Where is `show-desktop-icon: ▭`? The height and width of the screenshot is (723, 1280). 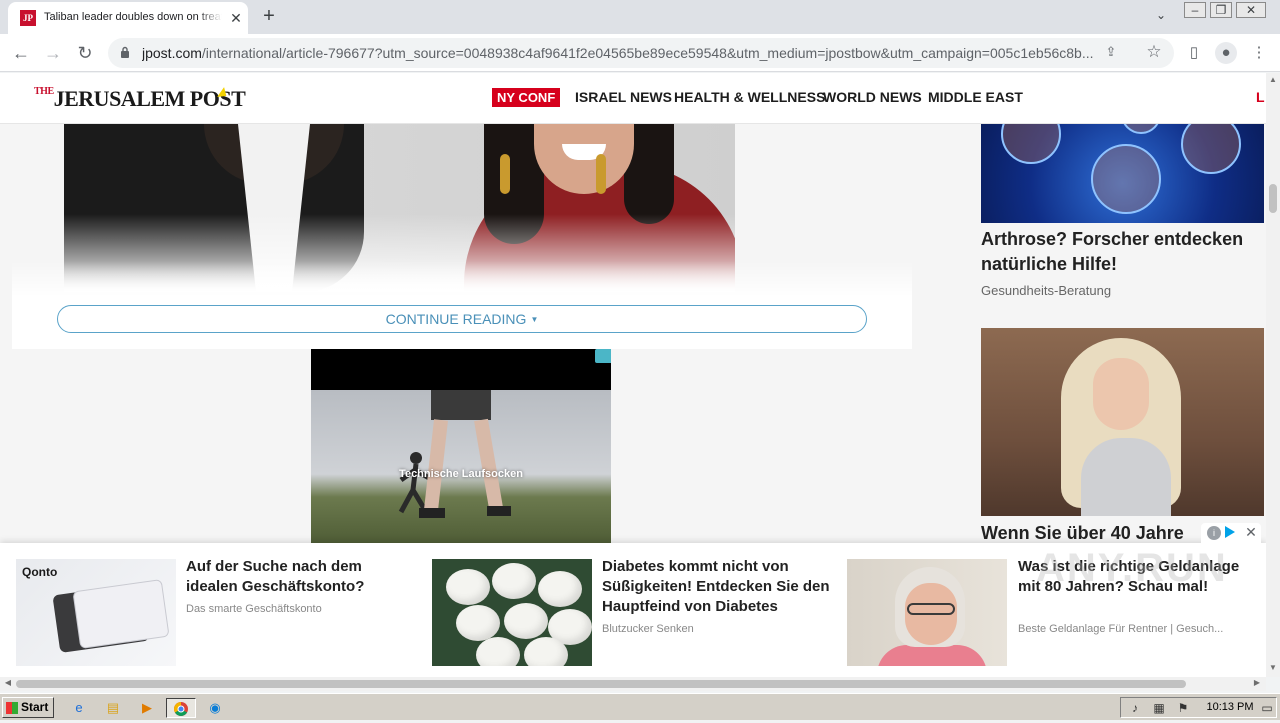 show-desktop-icon: ▭ is located at coordinates (1267, 708).